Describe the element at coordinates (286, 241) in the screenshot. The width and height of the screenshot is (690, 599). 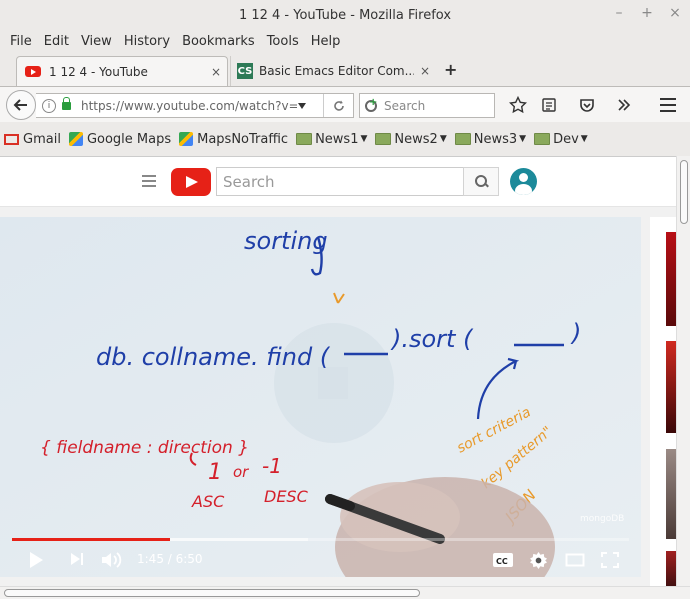
I see `whiteboard-heading: sorting` at that location.